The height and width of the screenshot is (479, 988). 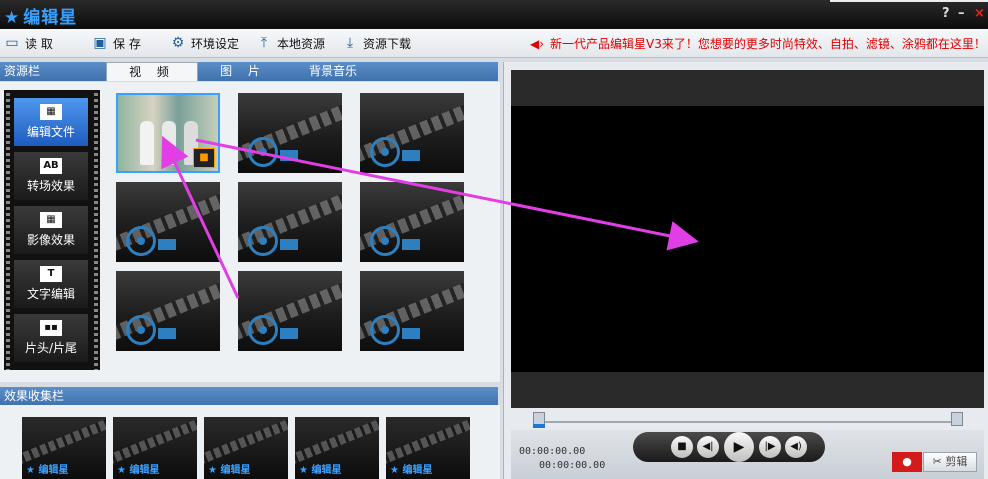 I want to click on next-frame-button: |▶, so click(x=770, y=447).